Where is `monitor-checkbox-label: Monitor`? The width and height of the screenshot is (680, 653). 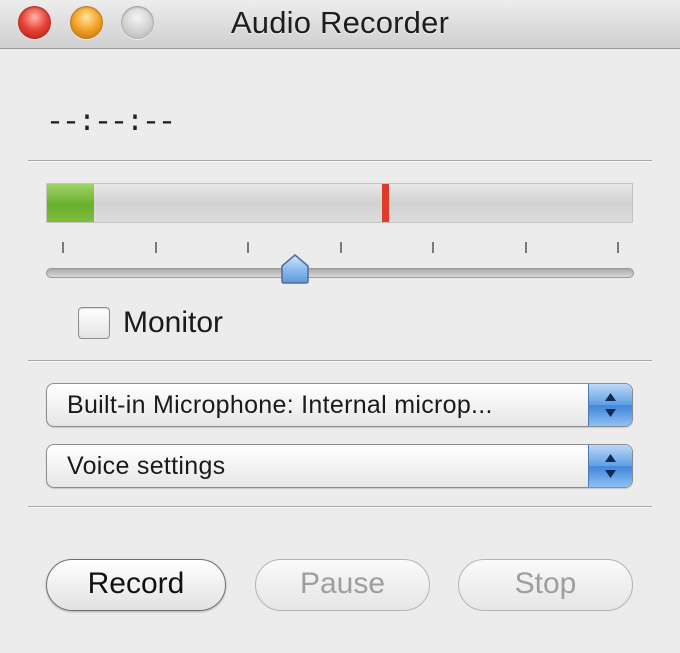 monitor-checkbox-label: Monitor is located at coordinates (173, 323).